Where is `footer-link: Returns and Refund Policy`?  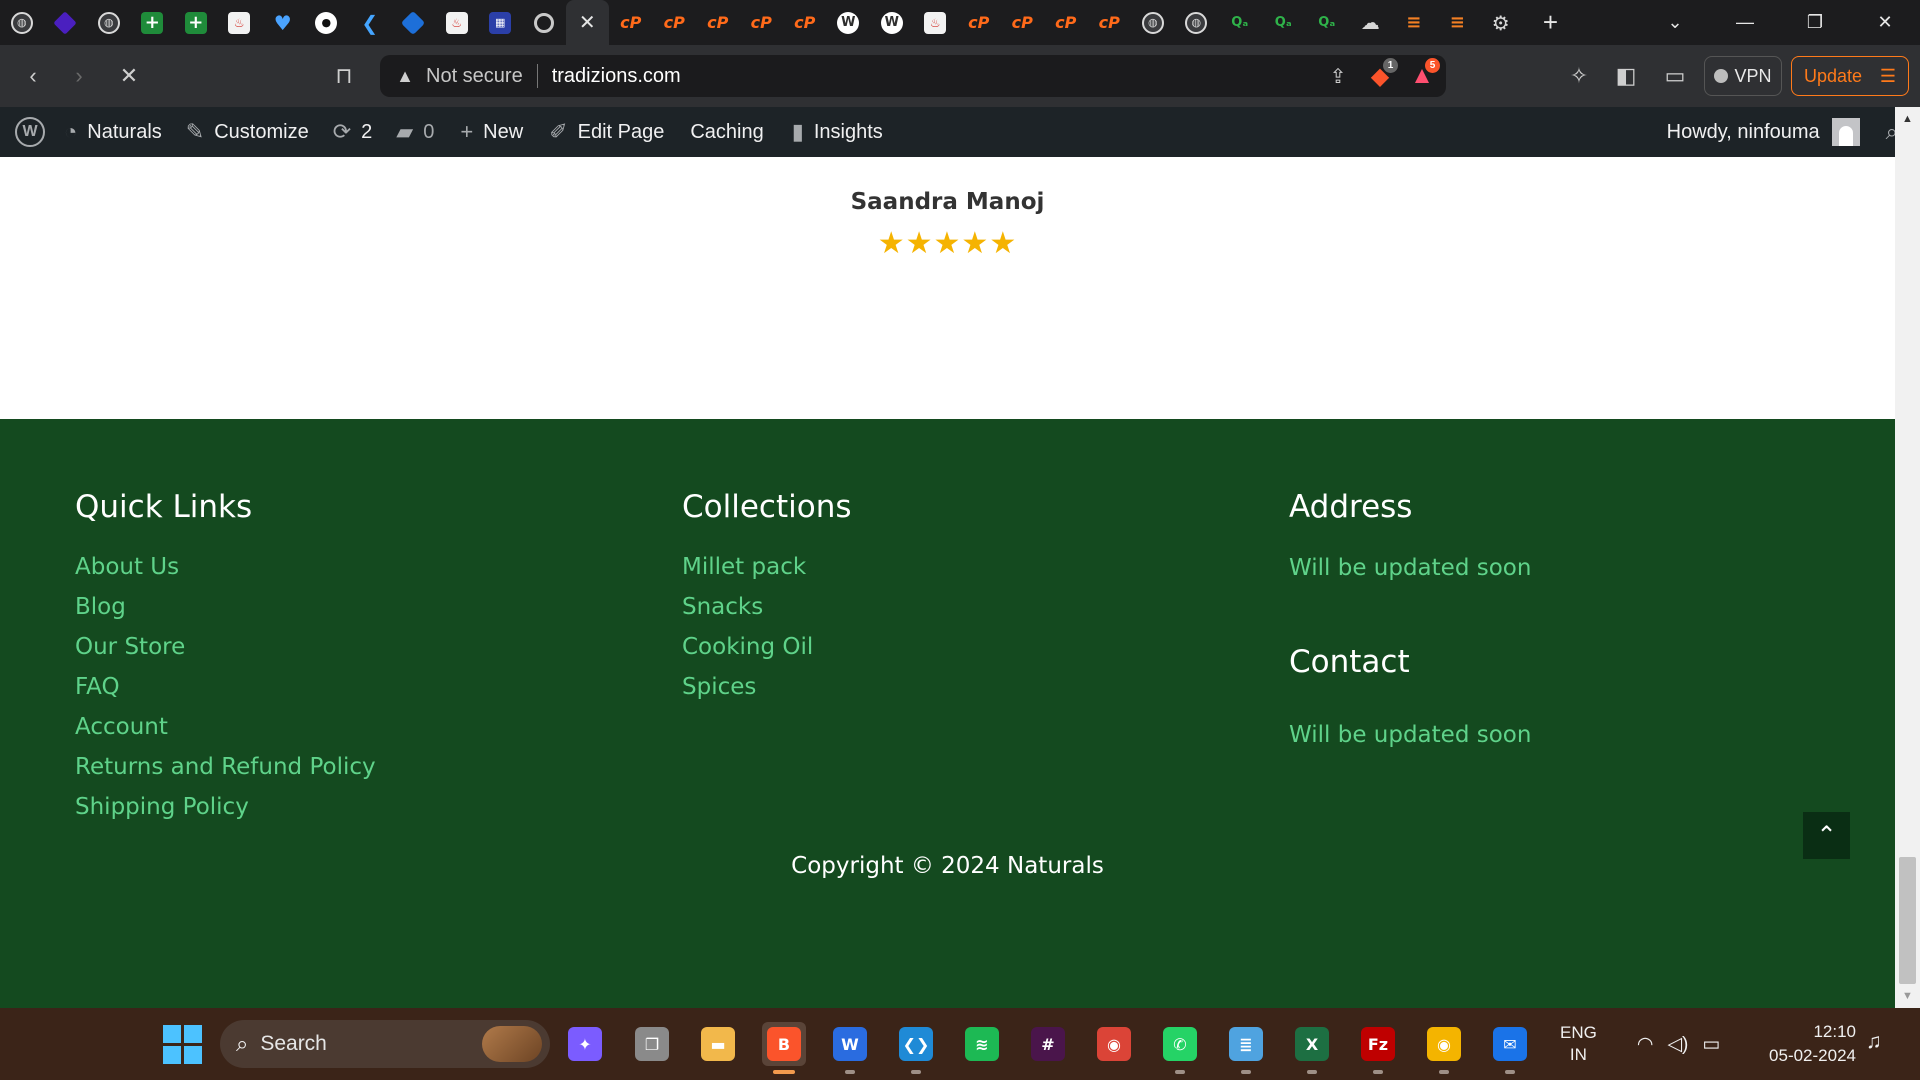 footer-link: Returns and Refund Policy is located at coordinates (225, 767).